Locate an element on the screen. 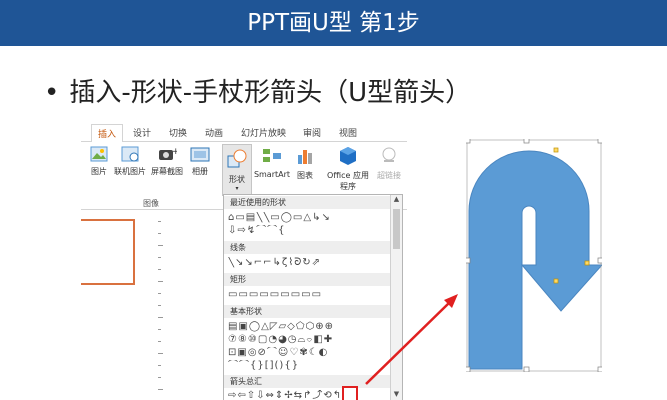  basic-shapes-row-2: ⑦⑧⑩▢◔◕◷⌓⌔◧✚ is located at coordinates (309, 340).